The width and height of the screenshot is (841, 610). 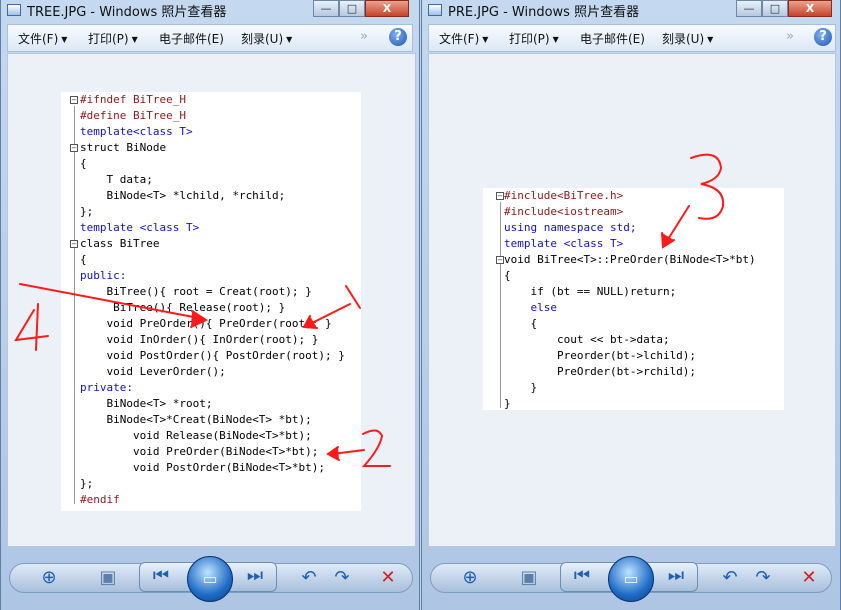 I want to click on title-bar: PRE.JPG - Windows 照片查看器 — □ X, so click(x=631, y=11).